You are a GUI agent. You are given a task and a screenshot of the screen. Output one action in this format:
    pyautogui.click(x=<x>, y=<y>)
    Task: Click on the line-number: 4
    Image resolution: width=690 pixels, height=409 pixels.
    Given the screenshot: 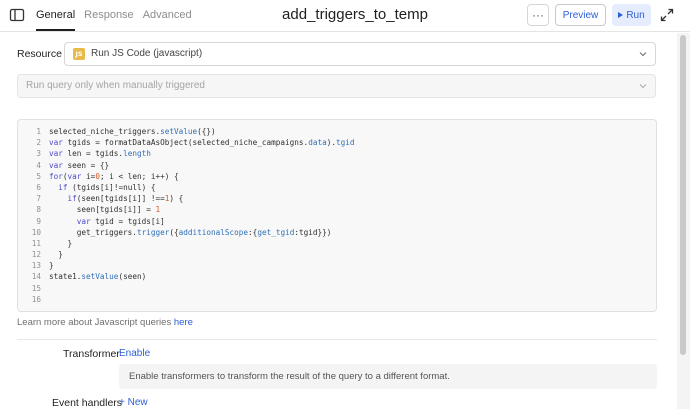 What is the action you would take?
    pyautogui.click(x=38, y=165)
    